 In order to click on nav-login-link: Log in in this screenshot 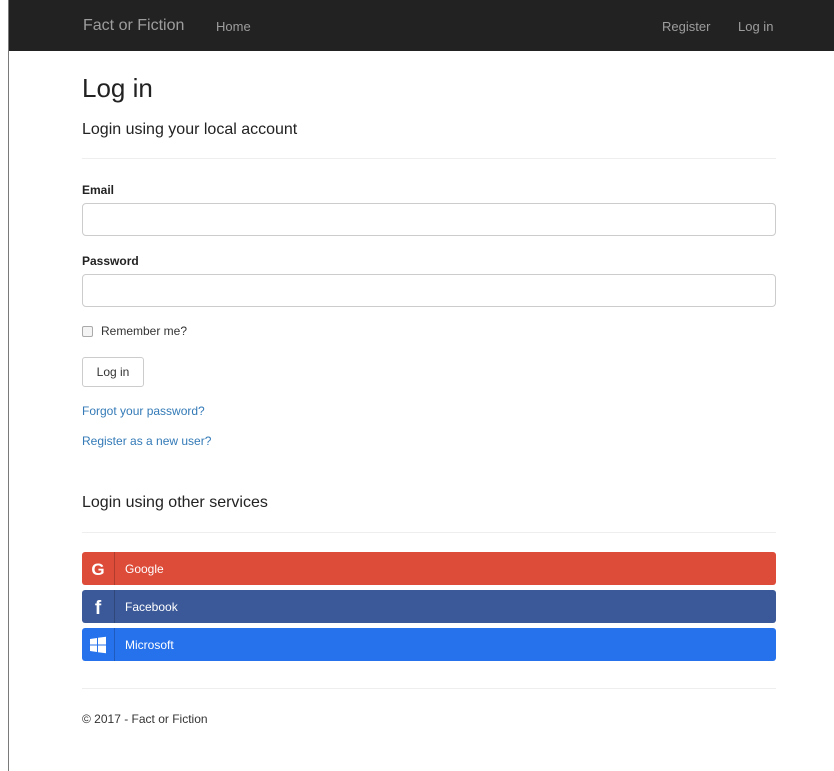, I will do `click(755, 26)`.